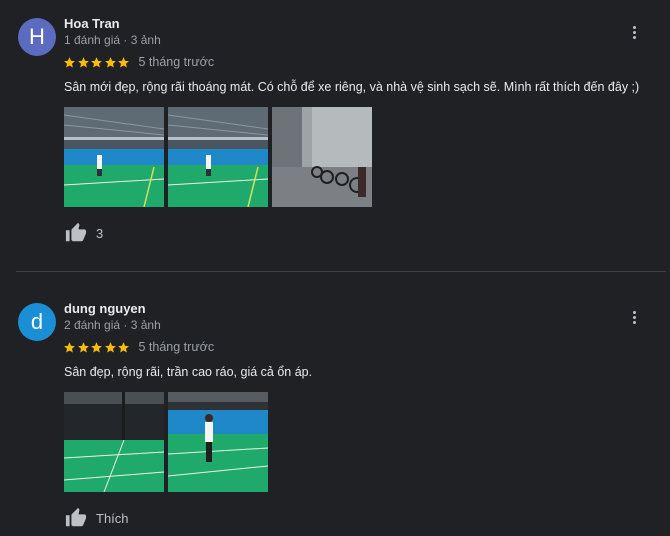 This screenshot has height=536, width=670. What do you see at coordinates (112, 518) in the screenshot?
I see `like-label: Thích` at bounding box center [112, 518].